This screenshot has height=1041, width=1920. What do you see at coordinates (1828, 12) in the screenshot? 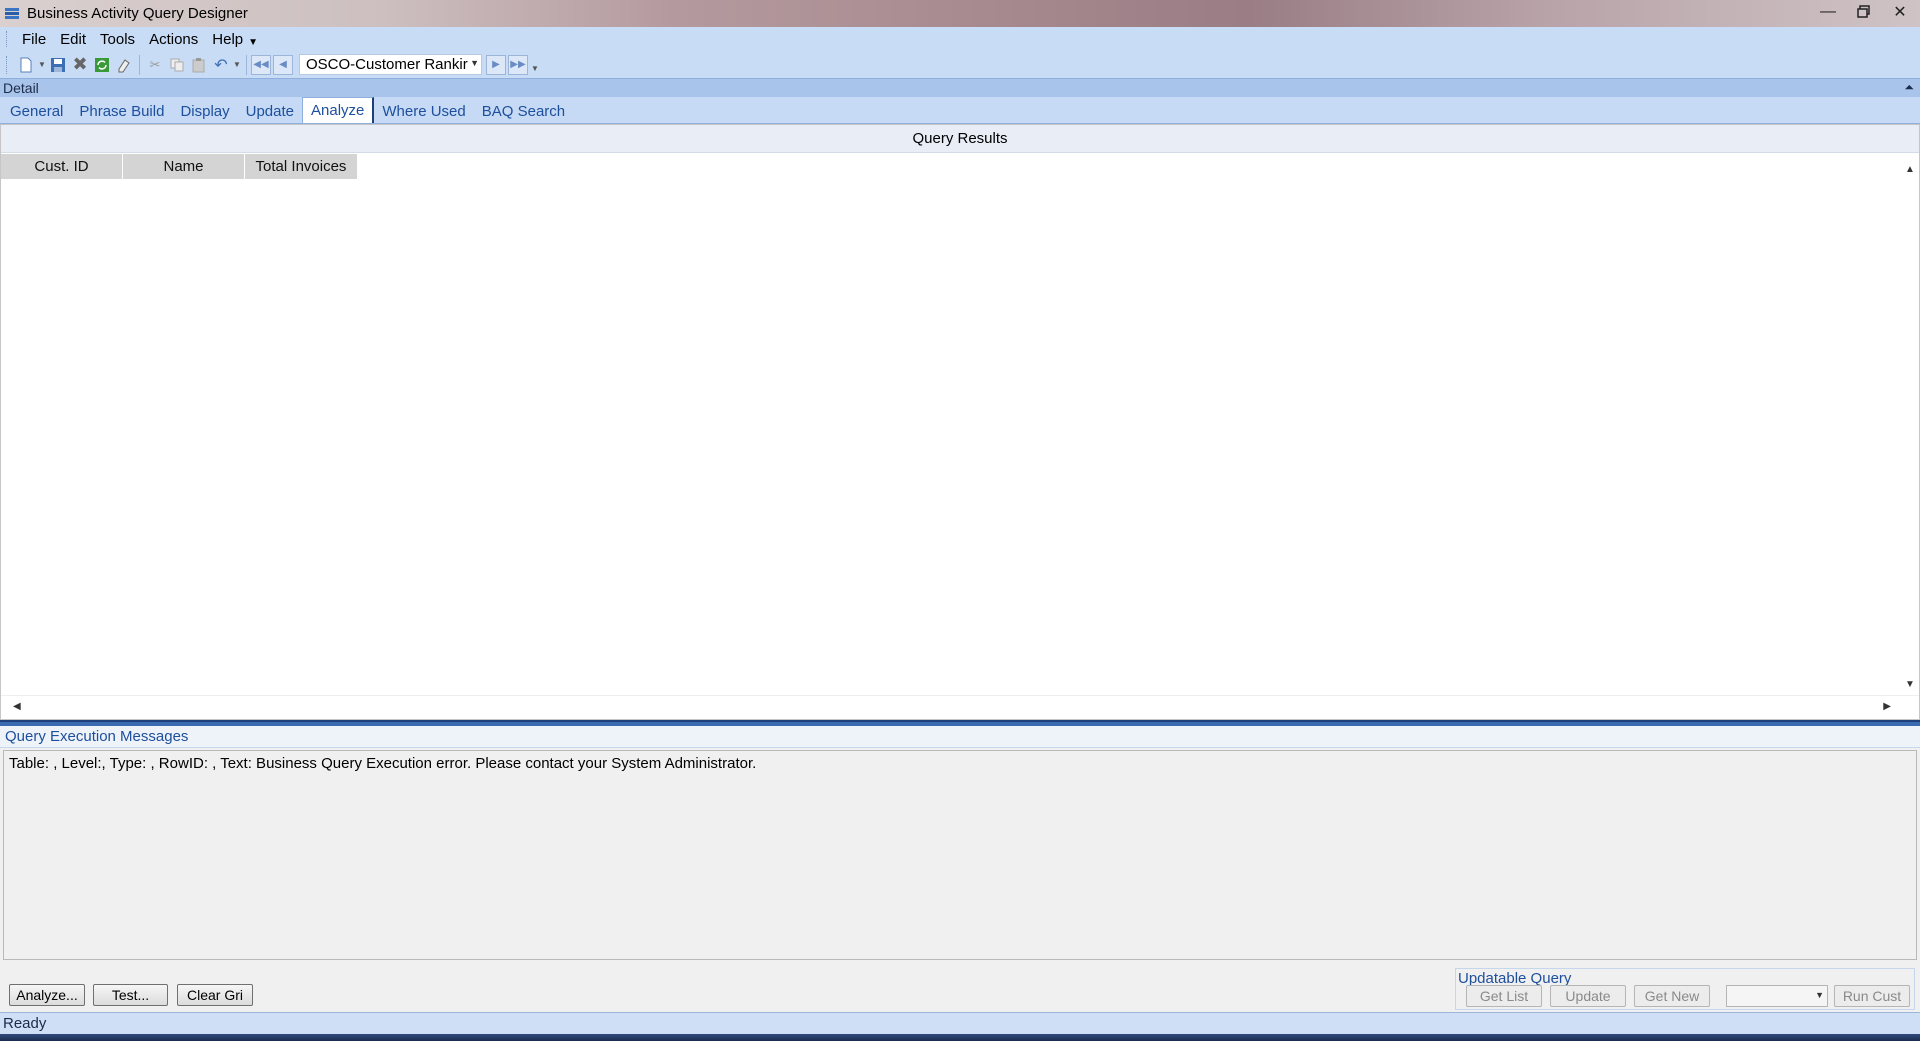
I see `minimize-icon: —` at bounding box center [1828, 12].